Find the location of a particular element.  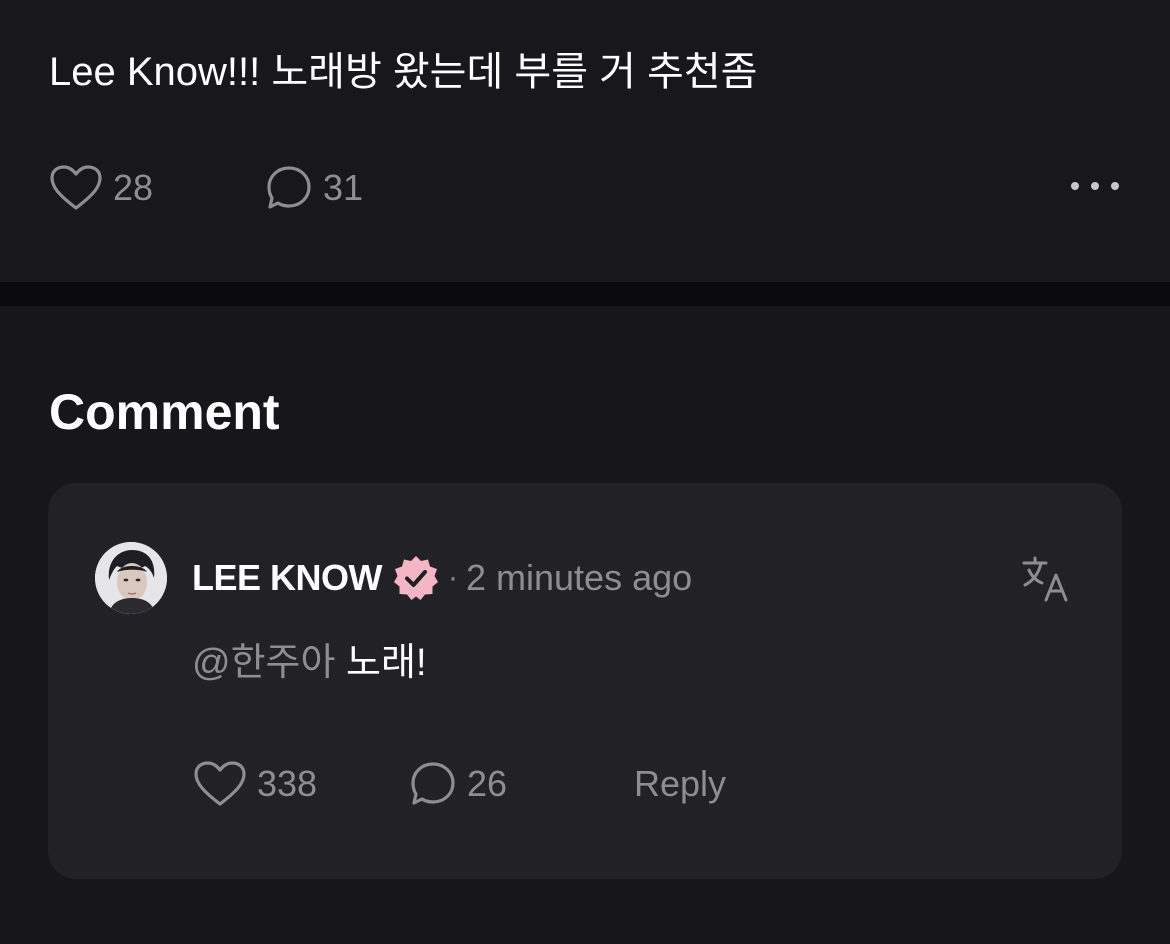

comment-section-title: Comment is located at coordinates (164, 412).